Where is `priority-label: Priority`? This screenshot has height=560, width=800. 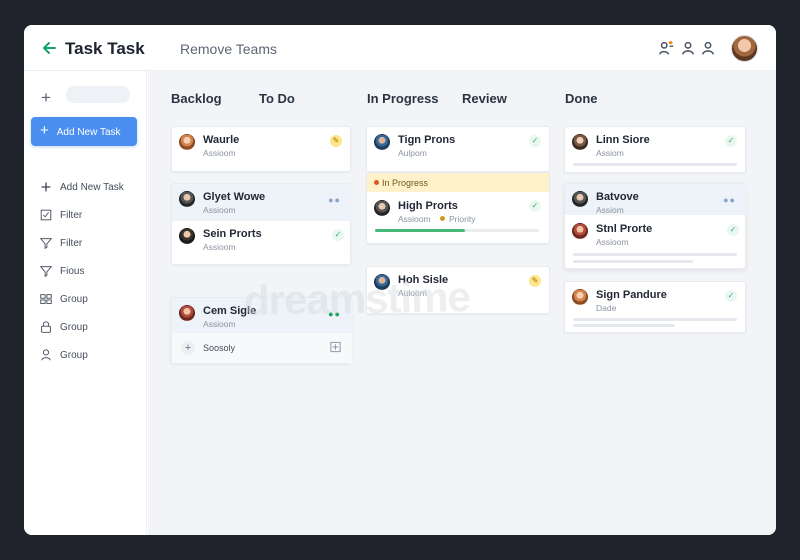
priority-label: Priority is located at coordinates (457, 219).